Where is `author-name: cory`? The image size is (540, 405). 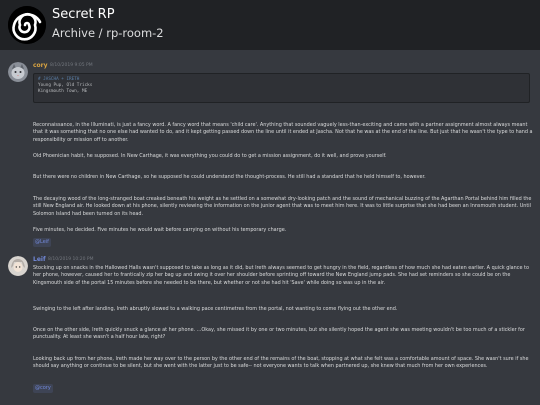 author-name: cory is located at coordinates (40, 65).